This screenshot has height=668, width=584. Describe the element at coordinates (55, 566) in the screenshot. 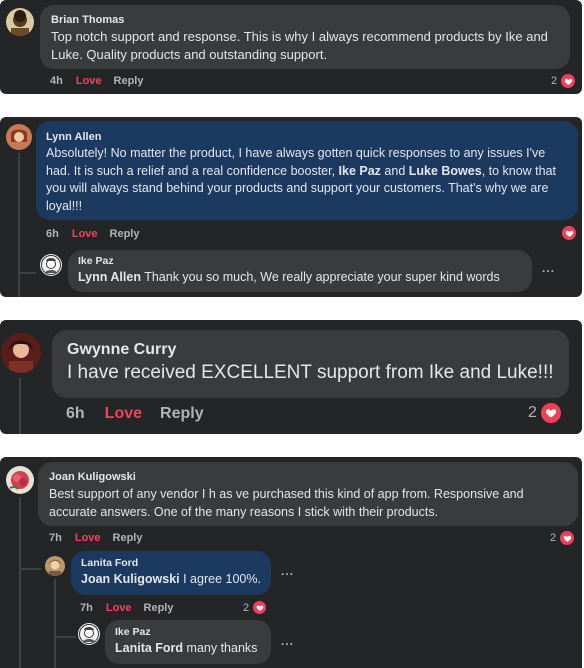

I see `avatar-lanita-ford` at that location.